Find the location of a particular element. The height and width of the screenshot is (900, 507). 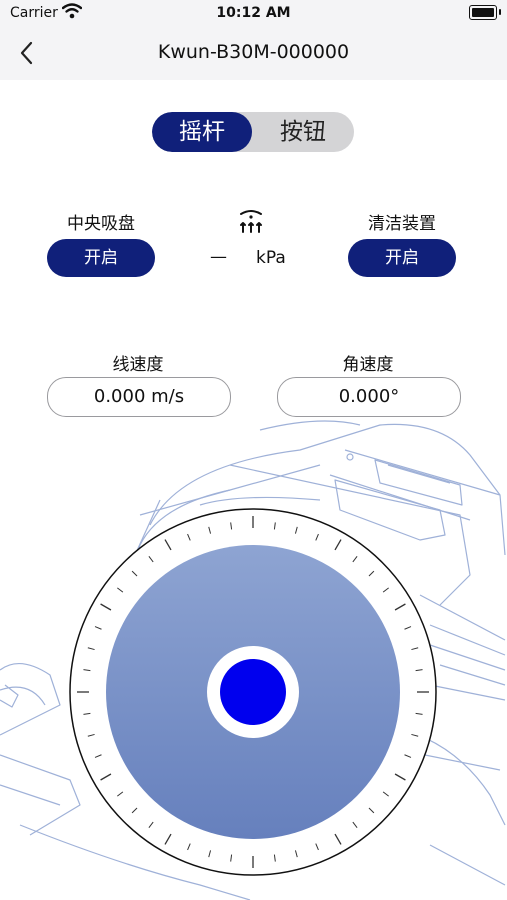

tab-buttons: 按钮 is located at coordinates (303, 132).